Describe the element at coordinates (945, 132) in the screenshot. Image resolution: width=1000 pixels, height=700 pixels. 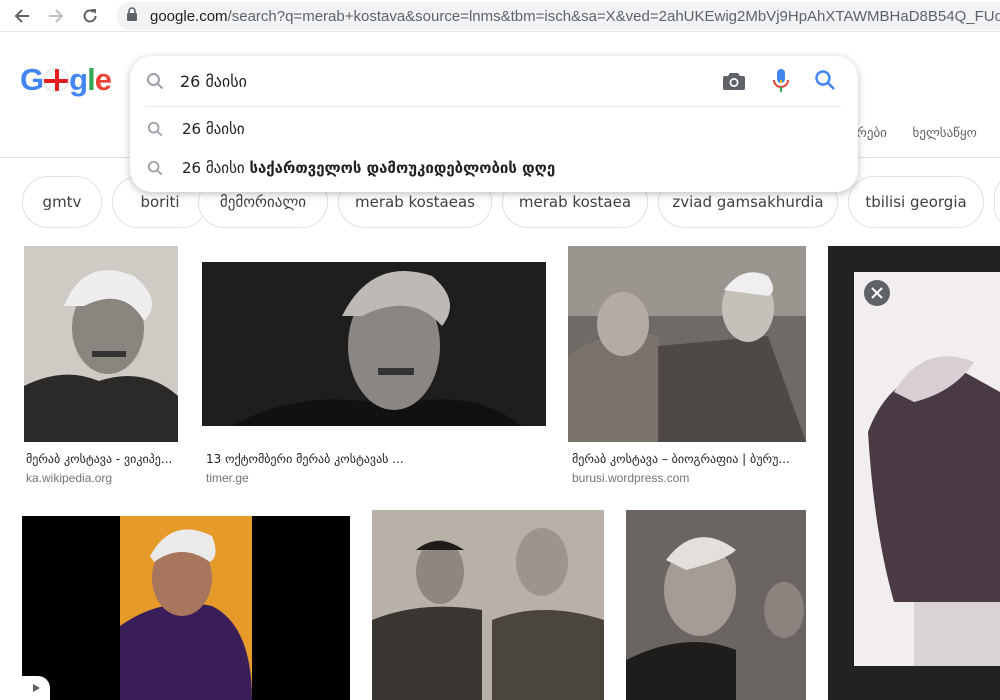
I see `tab-tools: ხელსაწყო` at that location.